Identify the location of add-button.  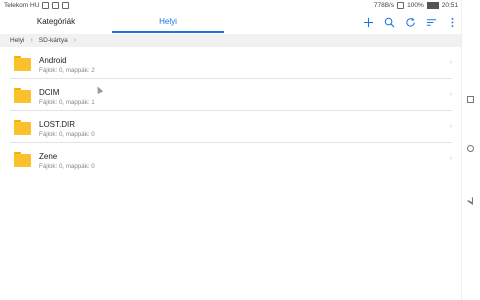
(368, 22).